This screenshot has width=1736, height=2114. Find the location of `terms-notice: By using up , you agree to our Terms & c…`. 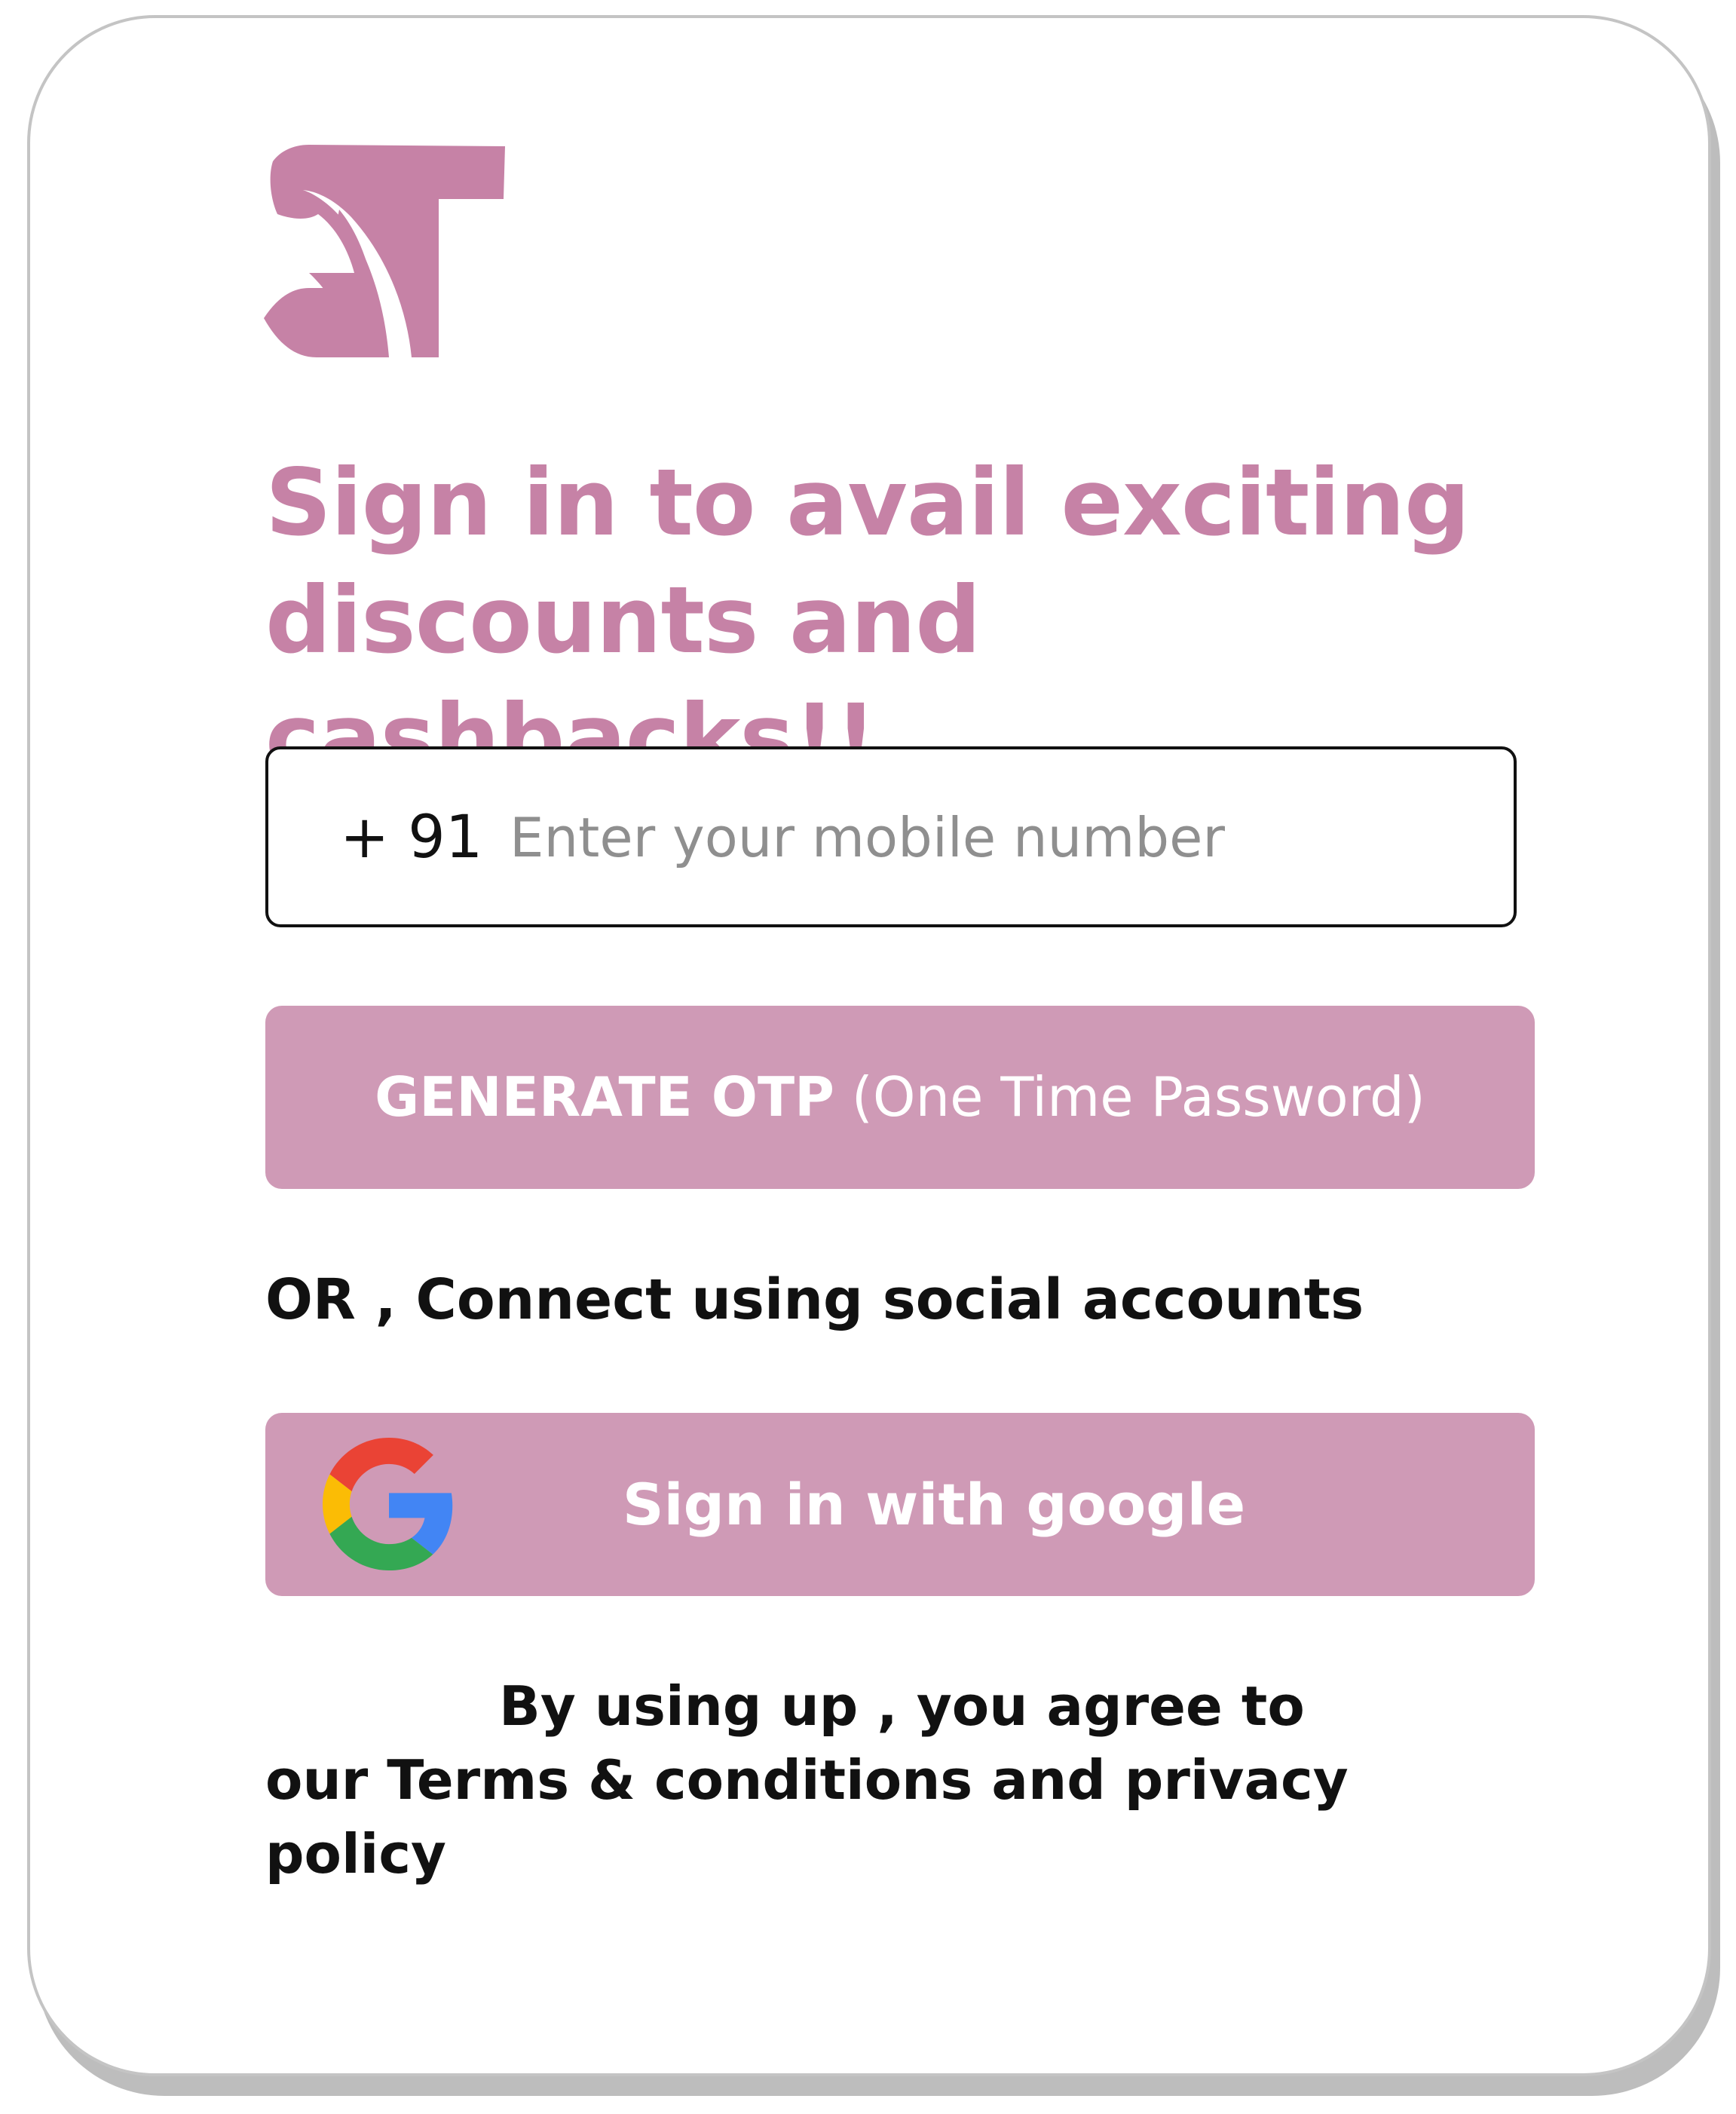

terms-notice: By using up , you agree to our Terms & c… is located at coordinates (906, 1780).